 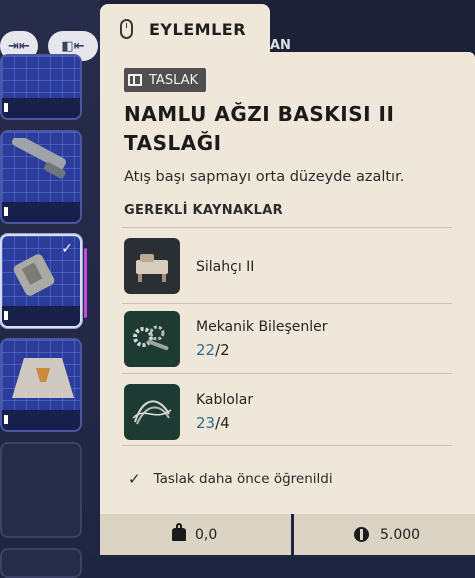 I want to click on weight-stat: 0,0, so click(x=195, y=534).